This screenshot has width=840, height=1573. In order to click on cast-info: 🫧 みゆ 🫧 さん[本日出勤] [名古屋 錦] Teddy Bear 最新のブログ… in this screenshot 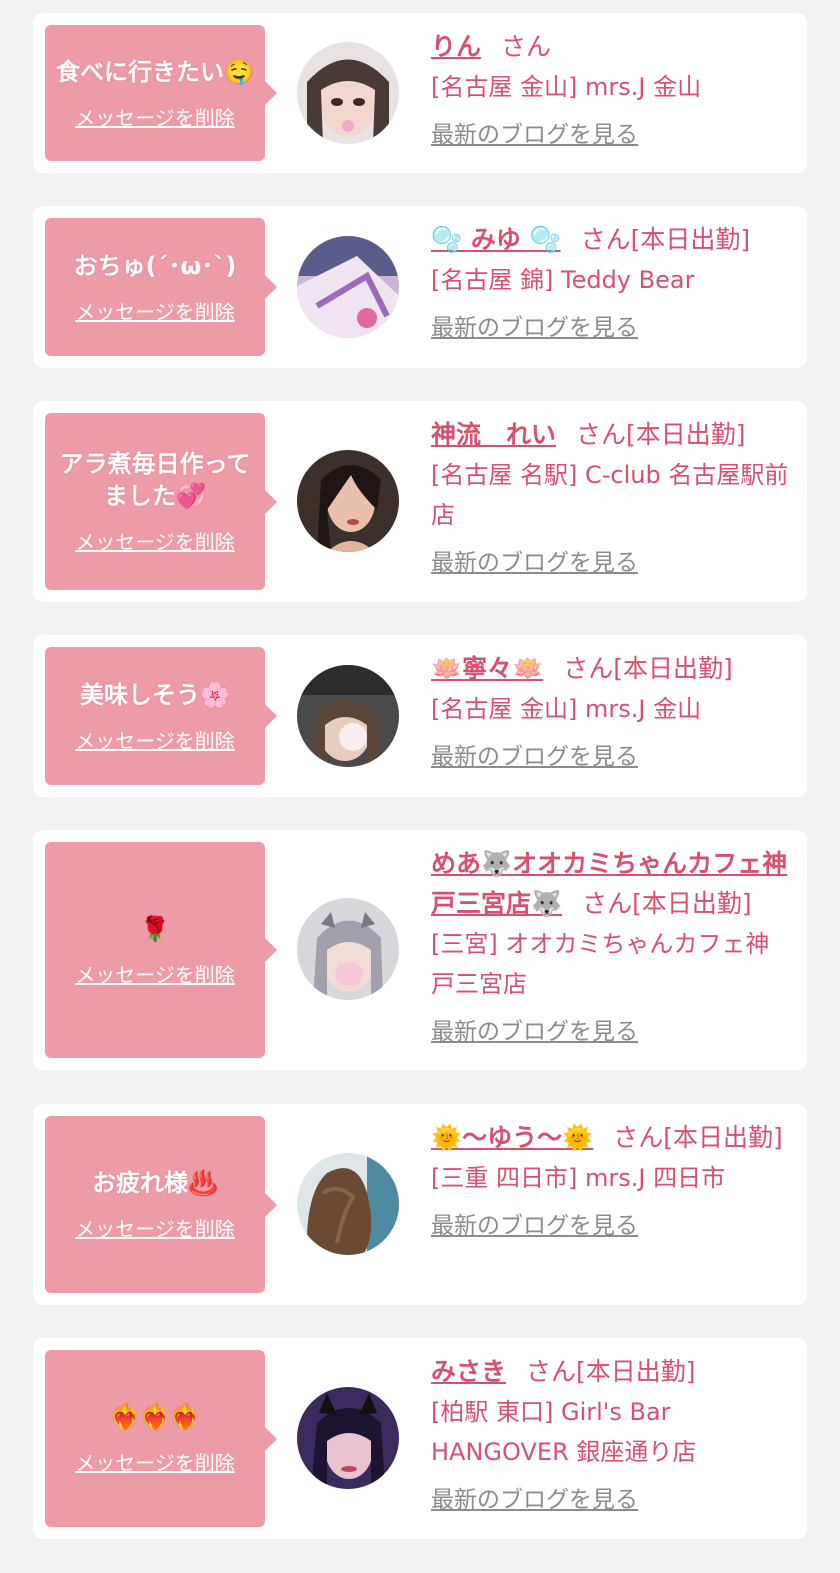, I will do `click(612, 281)`.